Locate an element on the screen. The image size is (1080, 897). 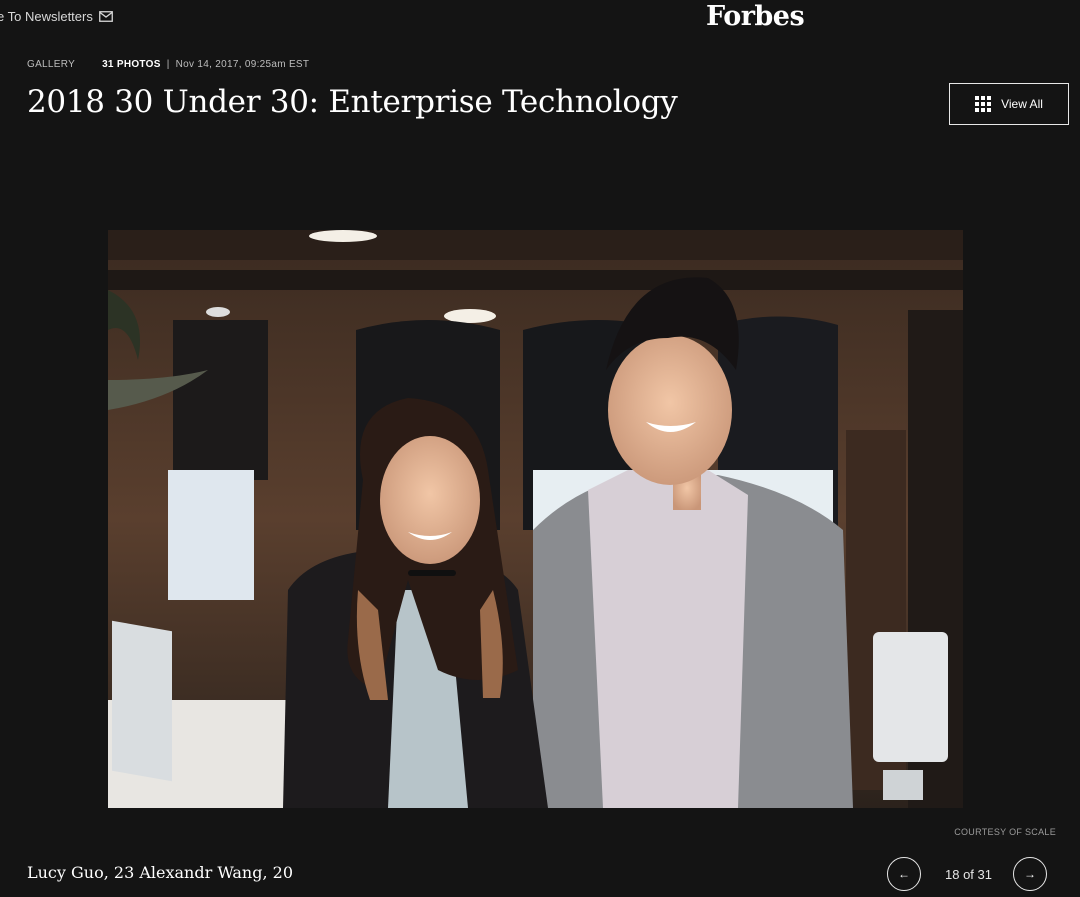
arrow-left-icon: ← is located at coordinates (904, 874).